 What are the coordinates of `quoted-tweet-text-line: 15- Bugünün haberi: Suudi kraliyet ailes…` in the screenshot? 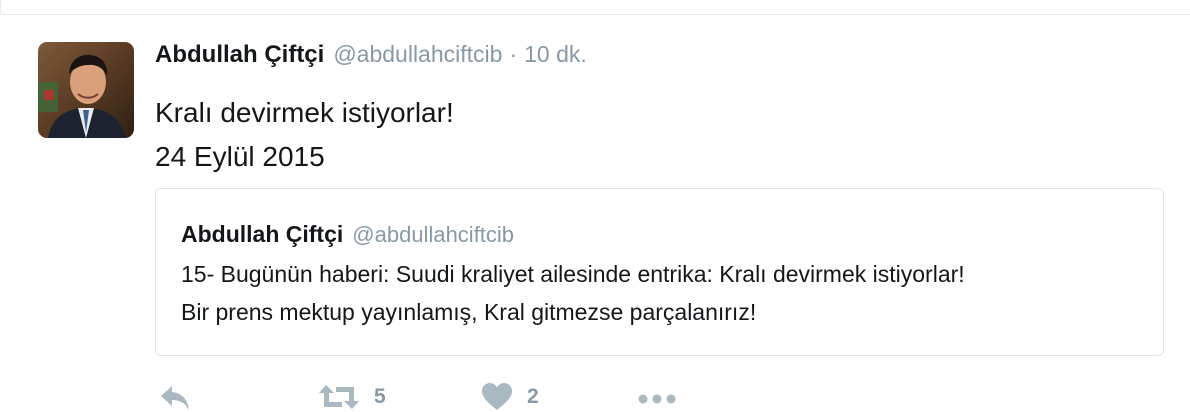 It's located at (573, 274).